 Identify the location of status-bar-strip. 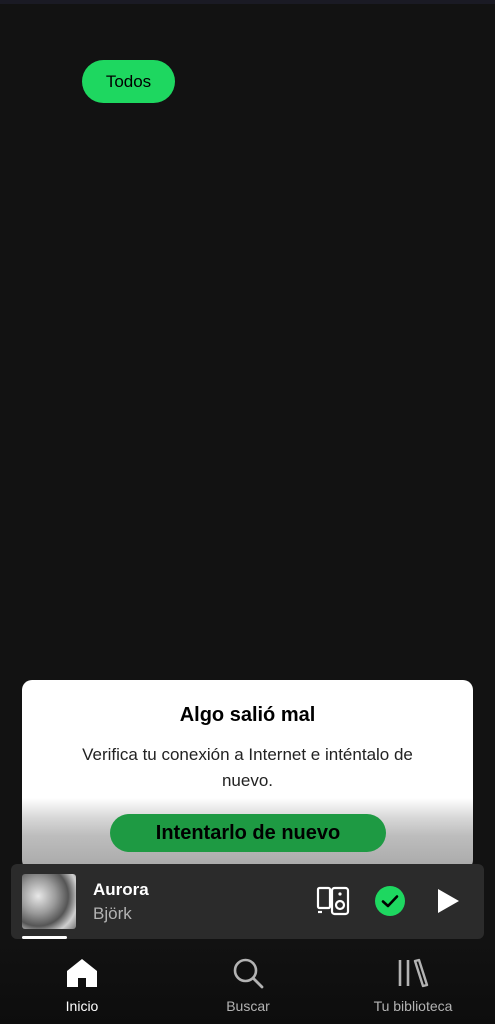
(247, 2).